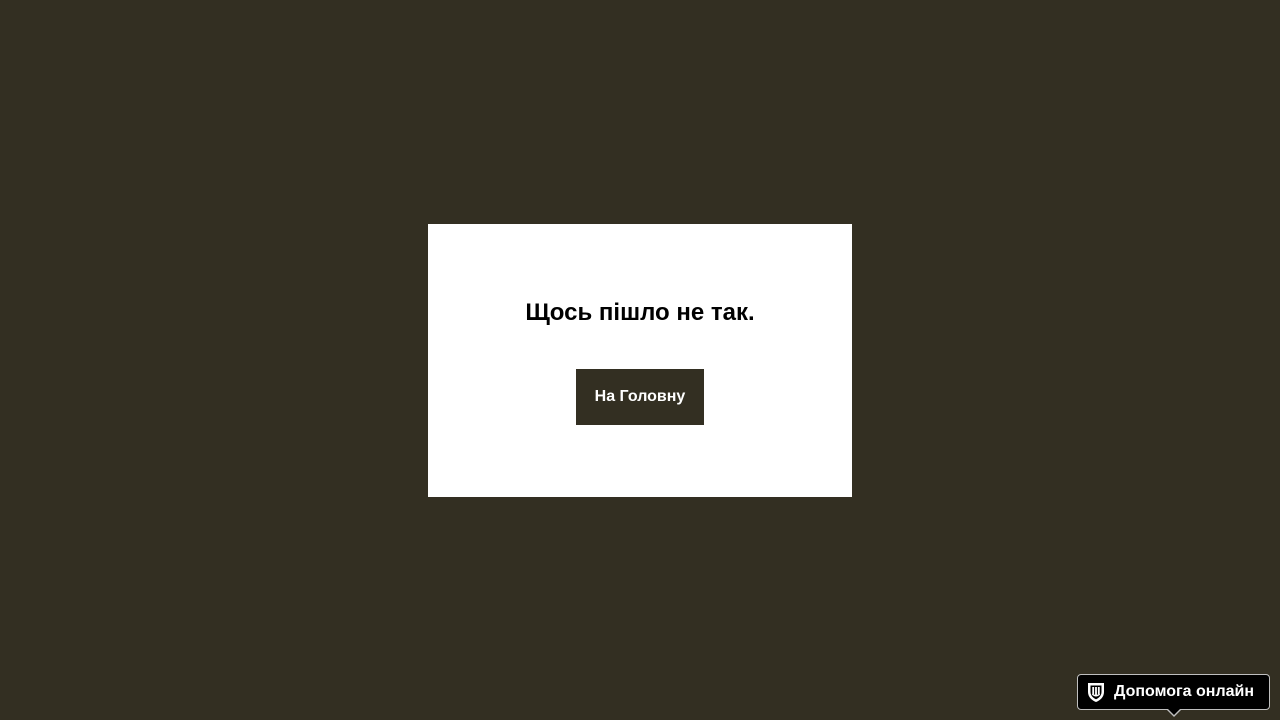 The width and height of the screenshot is (1280, 720). What do you see at coordinates (1096, 692) in the screenshot?
I see `shield-emblem-icon` at bounding box center [1096, 692].